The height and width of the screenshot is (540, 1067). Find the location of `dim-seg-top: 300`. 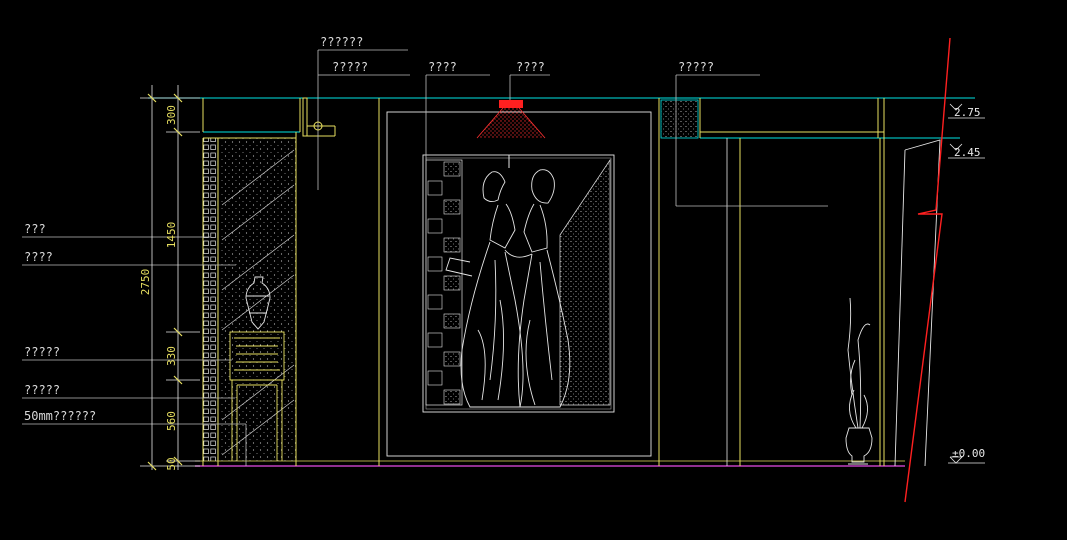

dim-seg-top: 300 is located at coordinates (171, 115).